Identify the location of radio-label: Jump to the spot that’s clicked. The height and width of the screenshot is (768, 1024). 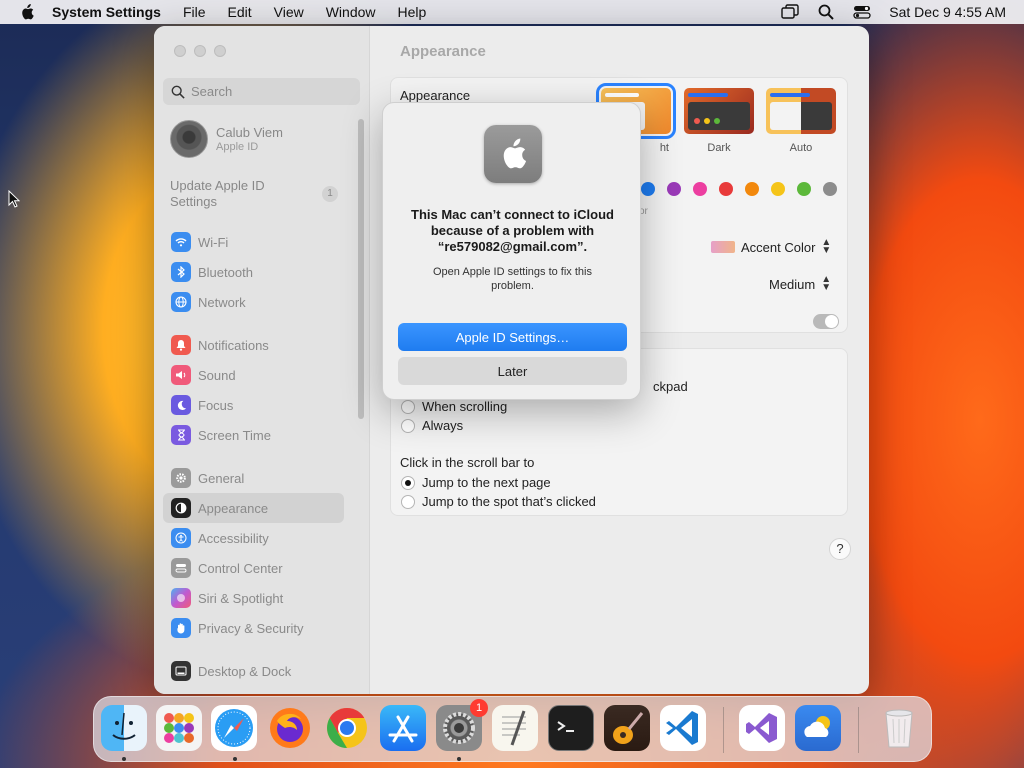
(509, 501).